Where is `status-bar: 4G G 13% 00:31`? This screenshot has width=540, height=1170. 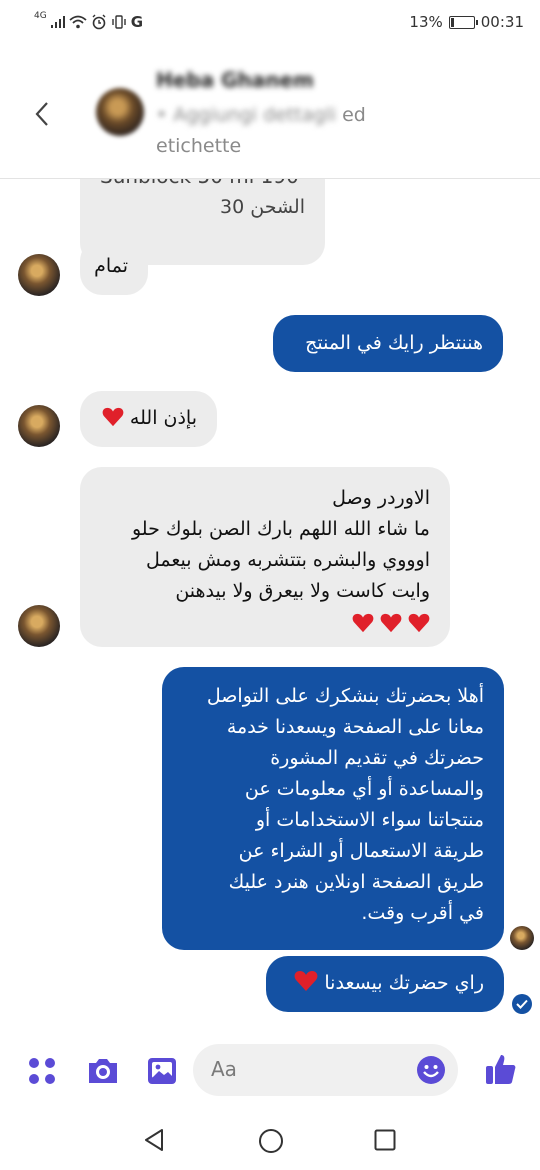 status-bar: 4G G 13% 00:31 is located at coordinates (270, 22).